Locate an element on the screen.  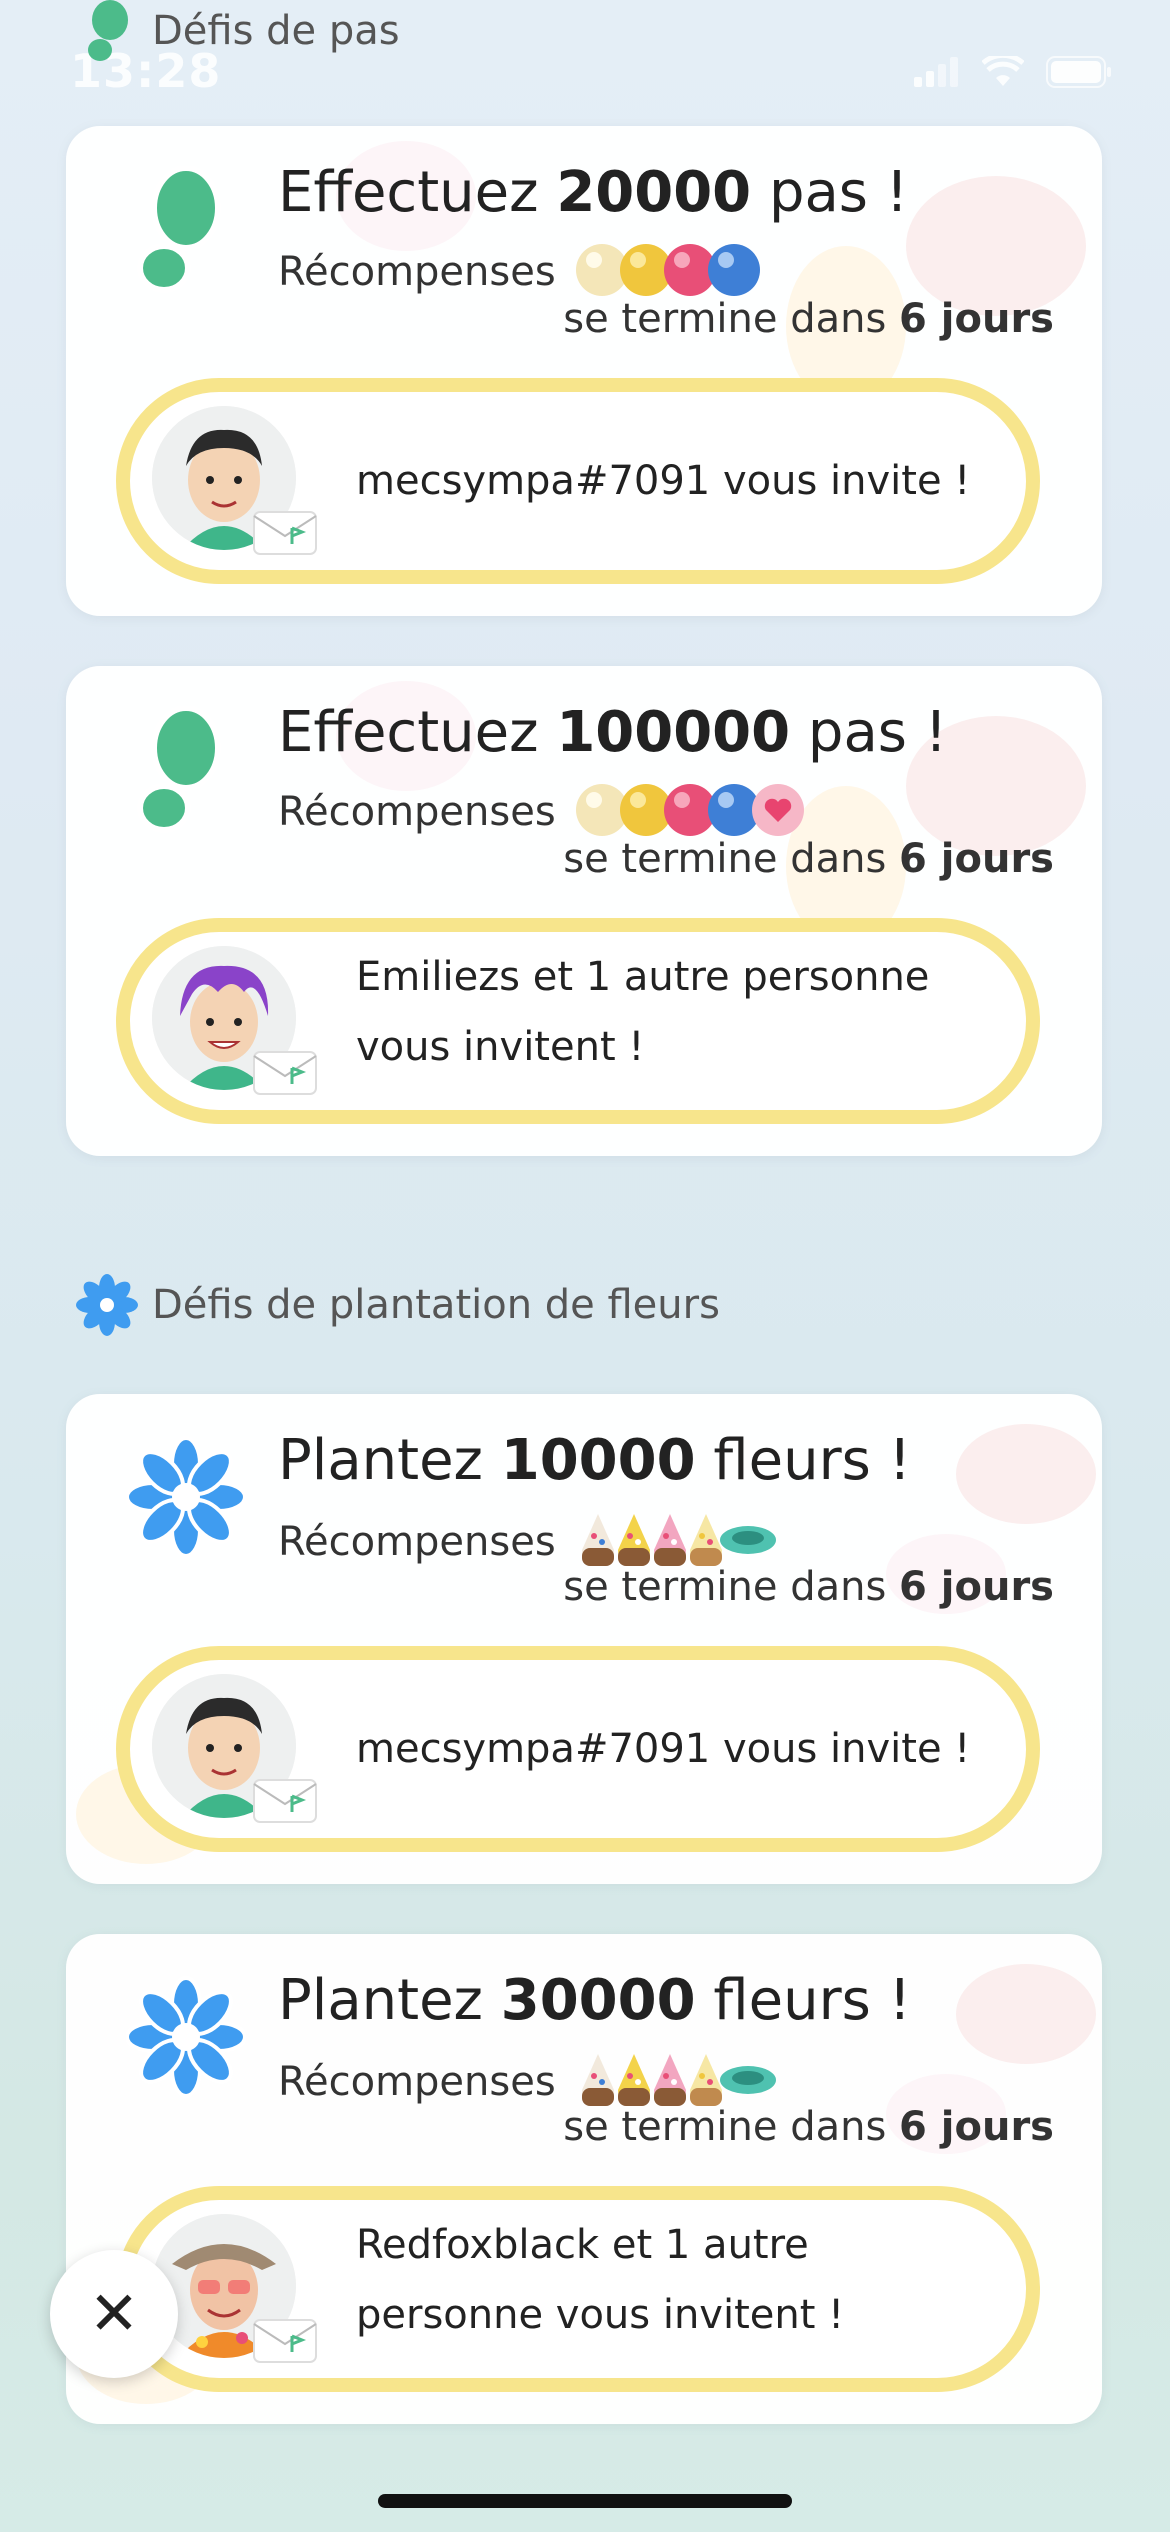
section-header-flowers: Défis de plantation de fleurs is located at coordinates (398, 1305).